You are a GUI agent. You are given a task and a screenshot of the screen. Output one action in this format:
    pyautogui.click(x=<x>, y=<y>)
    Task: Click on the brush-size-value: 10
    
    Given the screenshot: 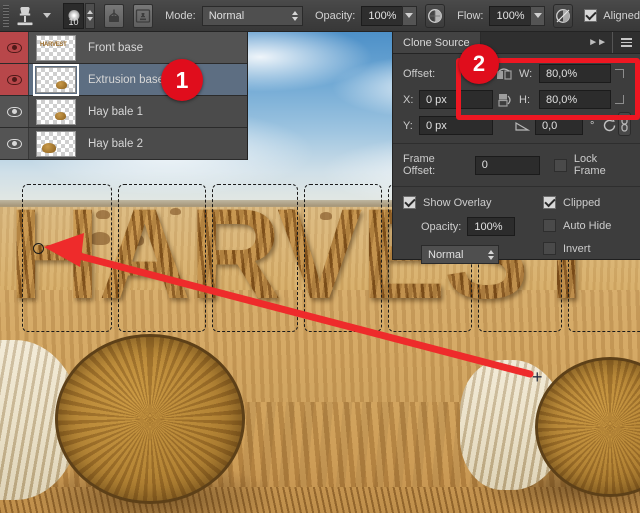 What is the action you would take?
    pyautogui.click(x=73, y=21)
    